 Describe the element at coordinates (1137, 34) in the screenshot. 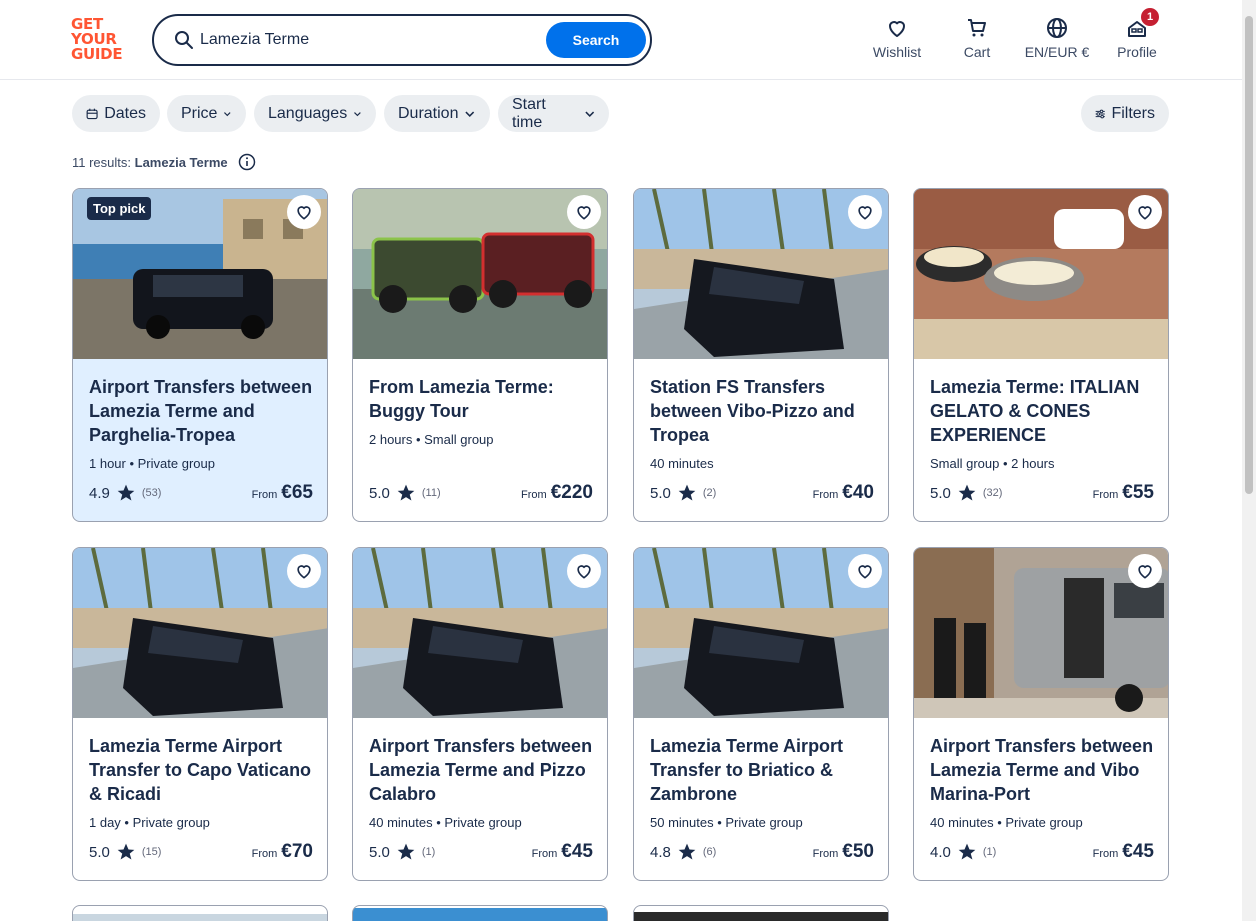

I see `profile-nav: 1 Profile` at that location.